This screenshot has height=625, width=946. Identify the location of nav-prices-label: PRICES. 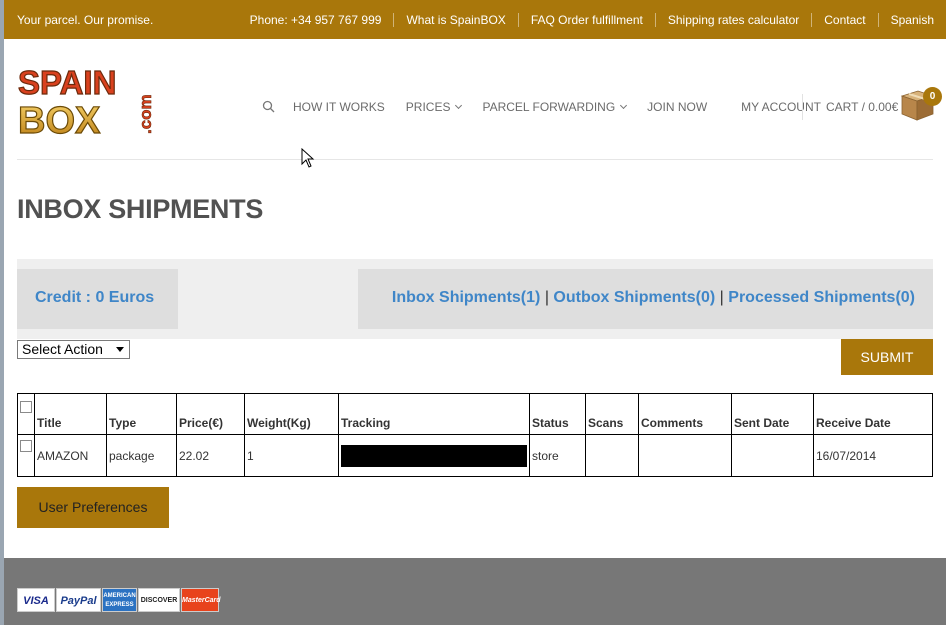
(428, 107).